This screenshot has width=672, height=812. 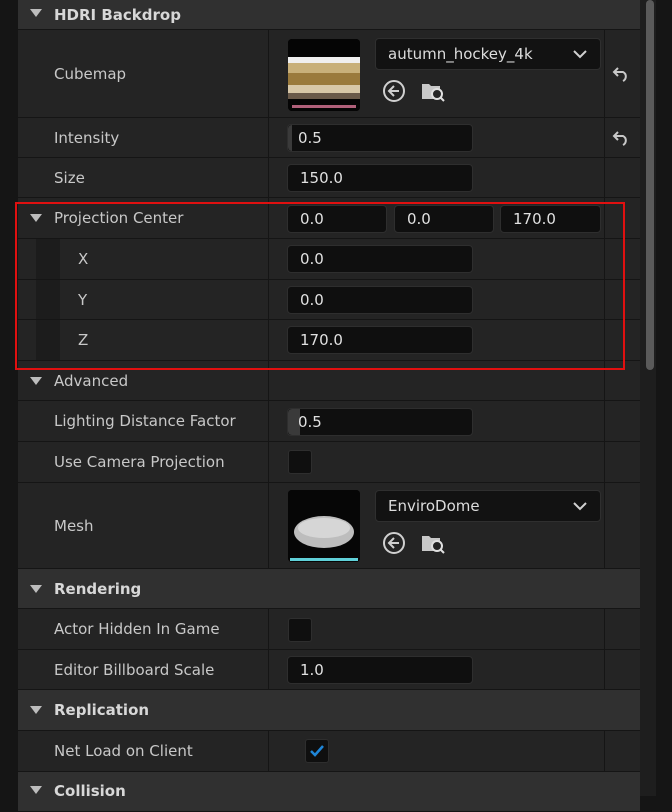 What do you see at coordinates (300, 462) in the screenshot?
I see `use-camera-projection-checkbox` at bounding box center [300, 462].